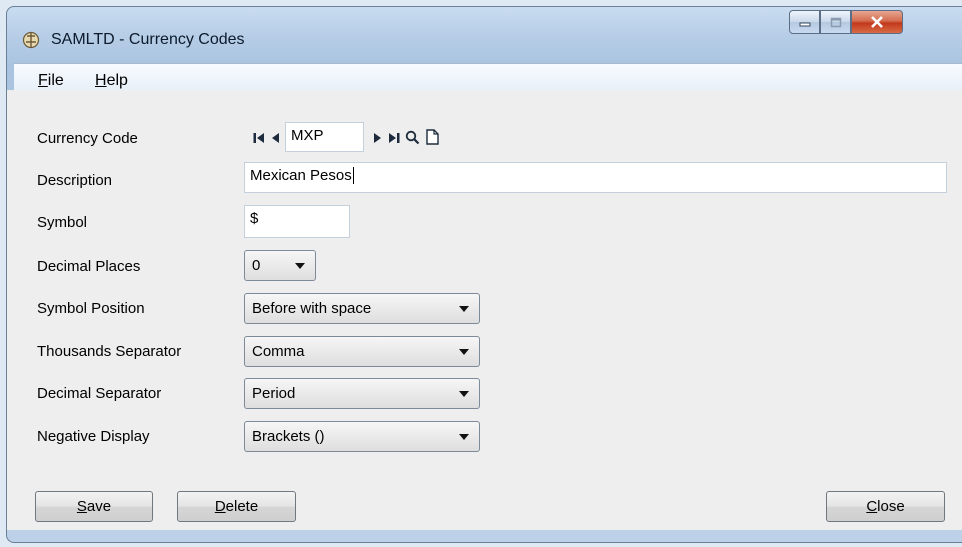 The height and width of the screenshot is (547, 962). Describe the element at coordinates (220, 506) in the screenshot. I see `delete-accelerator: D` at that location.